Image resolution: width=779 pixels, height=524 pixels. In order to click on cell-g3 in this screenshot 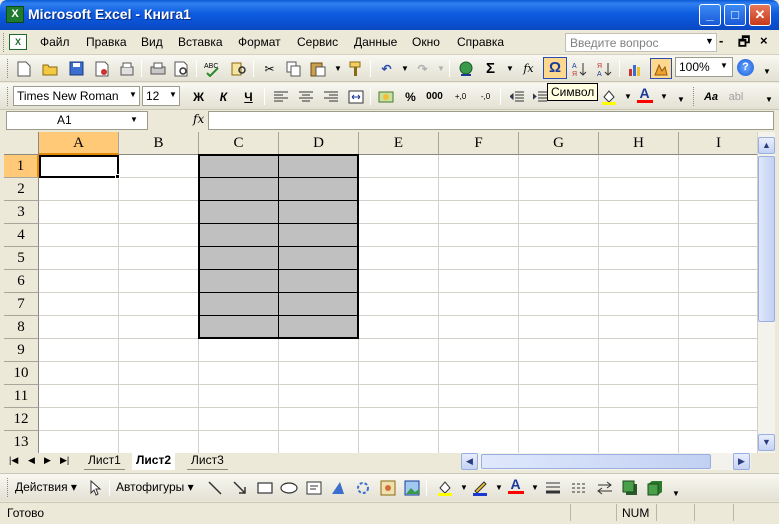, I will do `click(559, 212)`.